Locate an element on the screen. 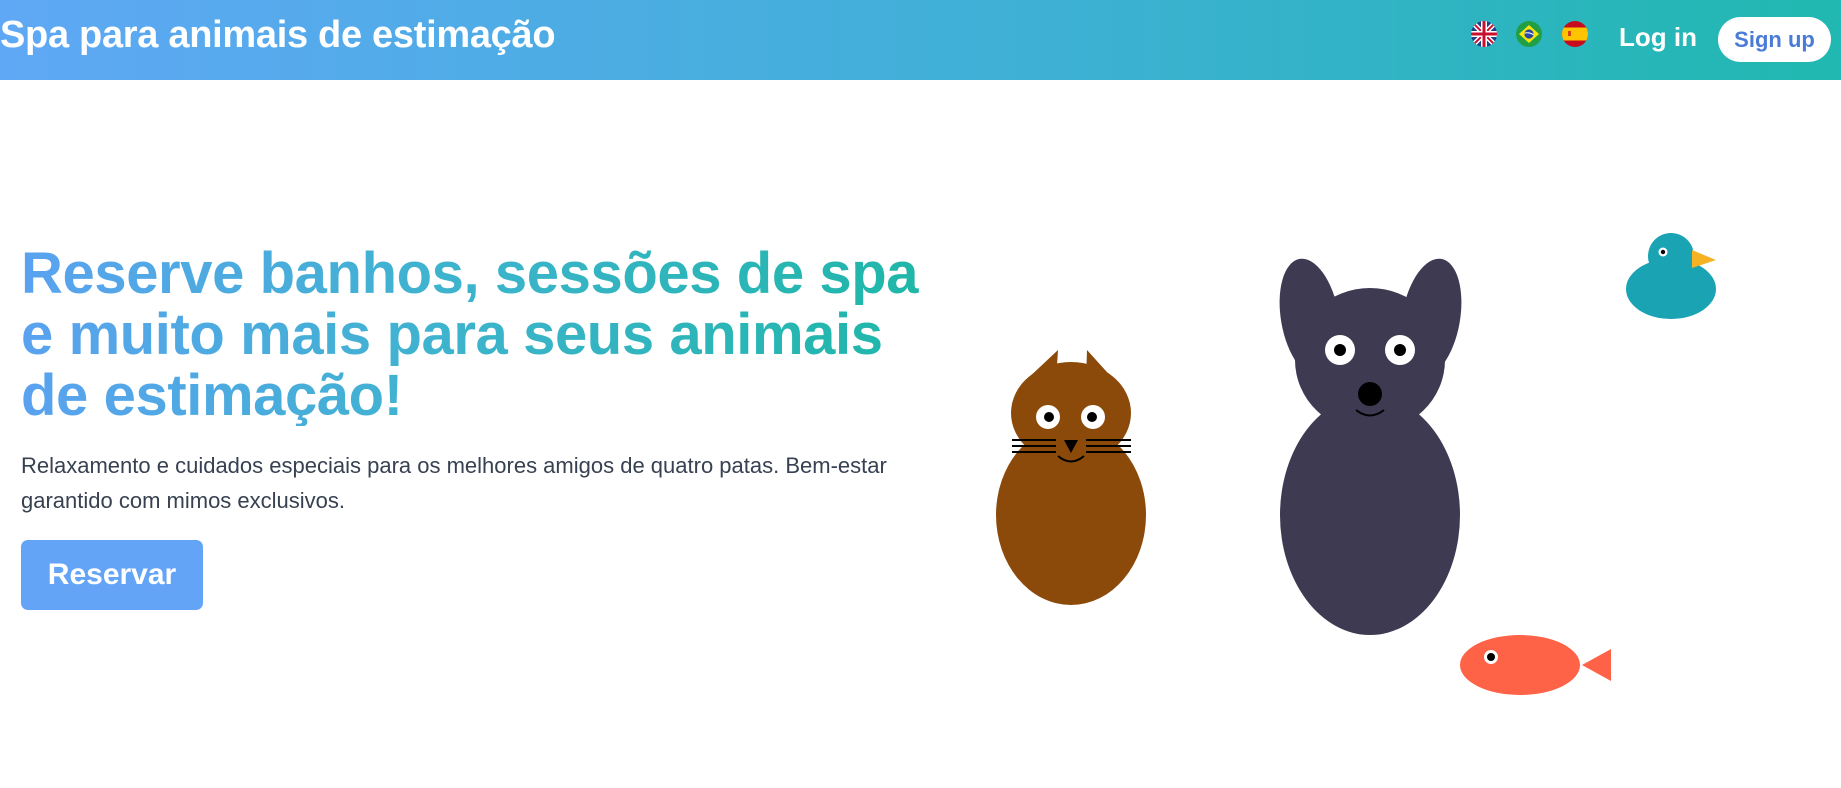 This screenshot has height=788, width=1841. dog-illustration is located at coordinates (1370, 446).